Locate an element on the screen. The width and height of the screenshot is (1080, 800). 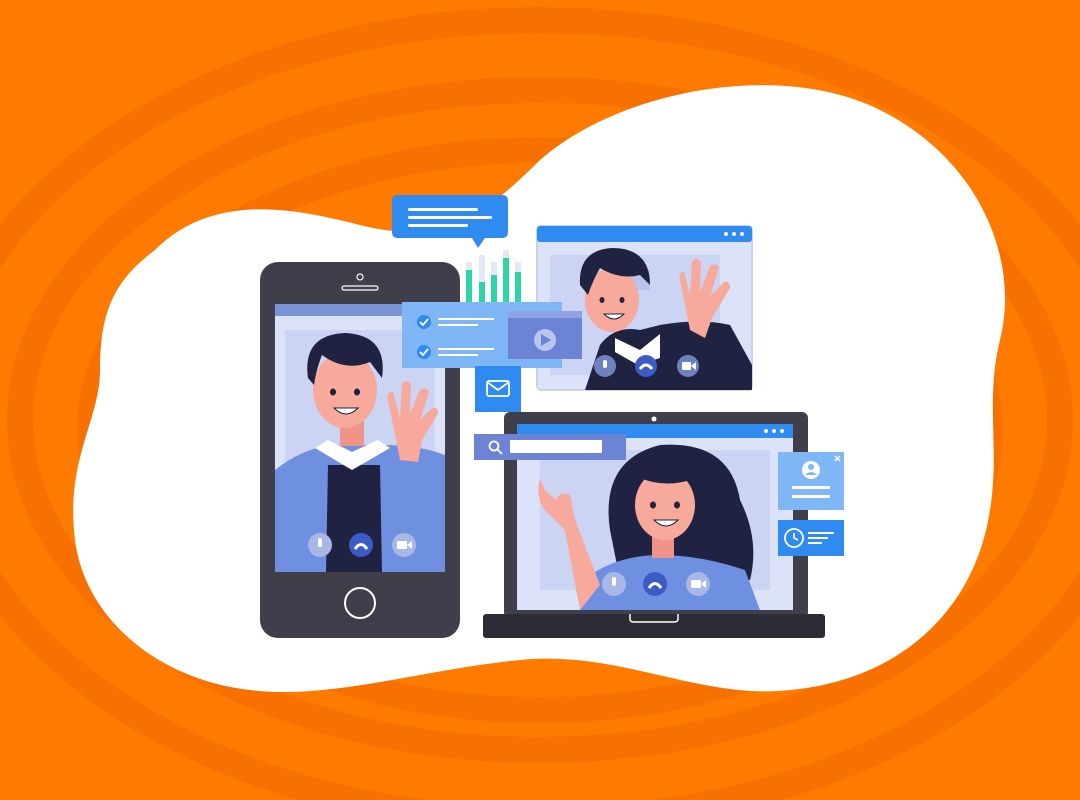
laptop-camera is located at coordinates (654, 419).